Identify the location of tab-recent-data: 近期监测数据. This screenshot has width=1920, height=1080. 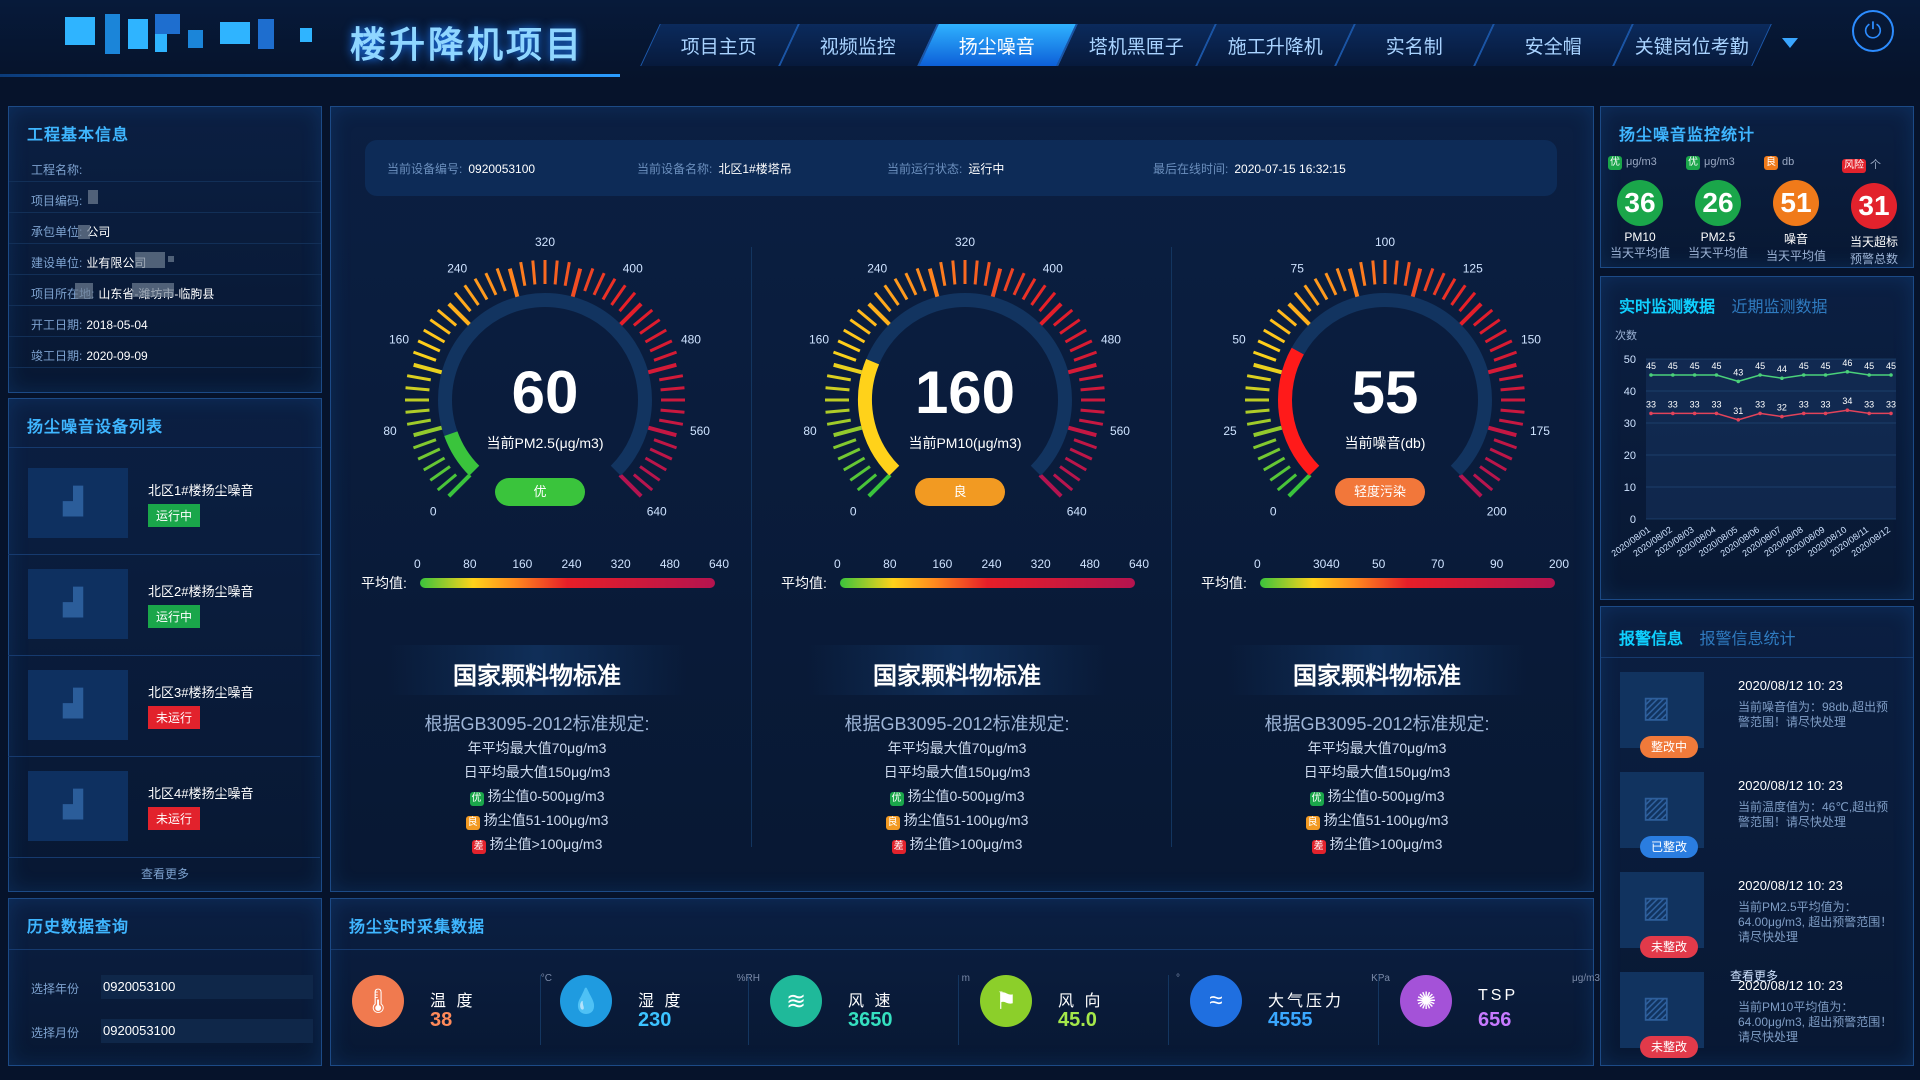
(1779, 307).